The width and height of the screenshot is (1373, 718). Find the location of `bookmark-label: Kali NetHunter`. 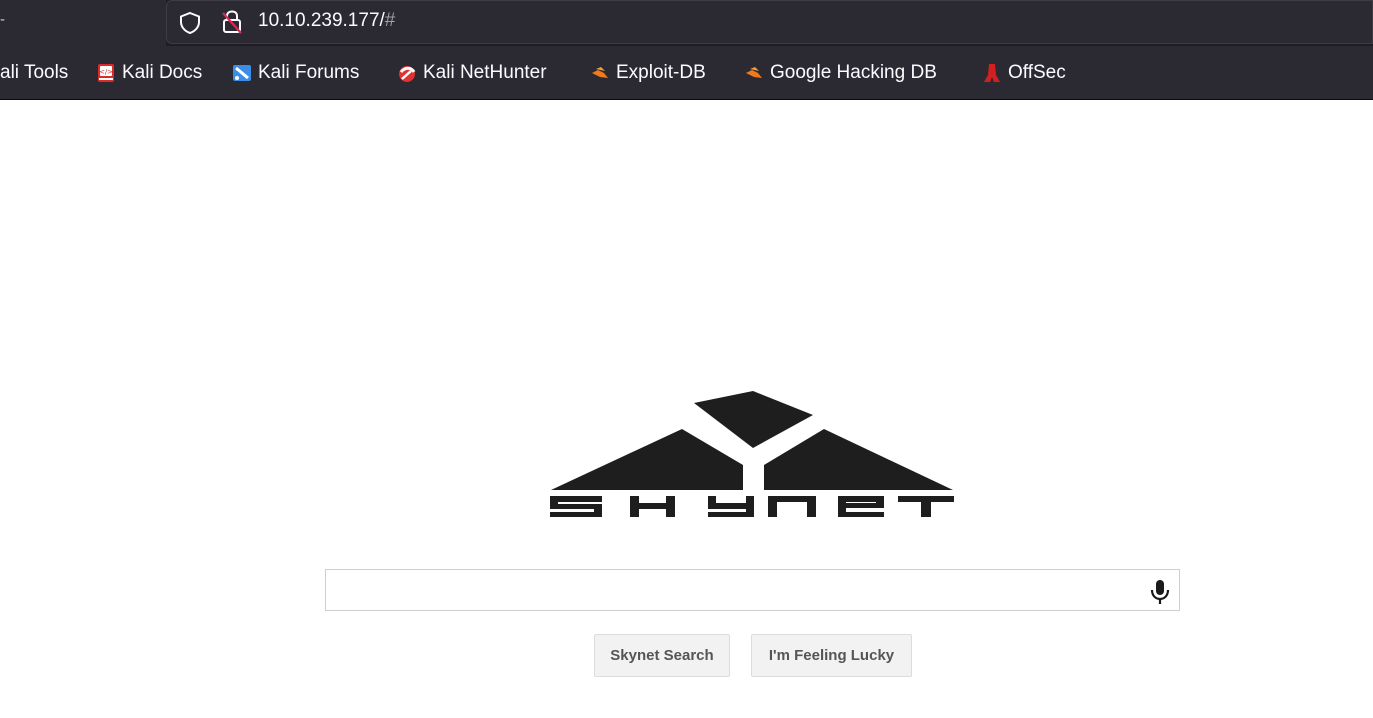

bookmark-label: Kali NetHunter is located at coordinates (485, 72).